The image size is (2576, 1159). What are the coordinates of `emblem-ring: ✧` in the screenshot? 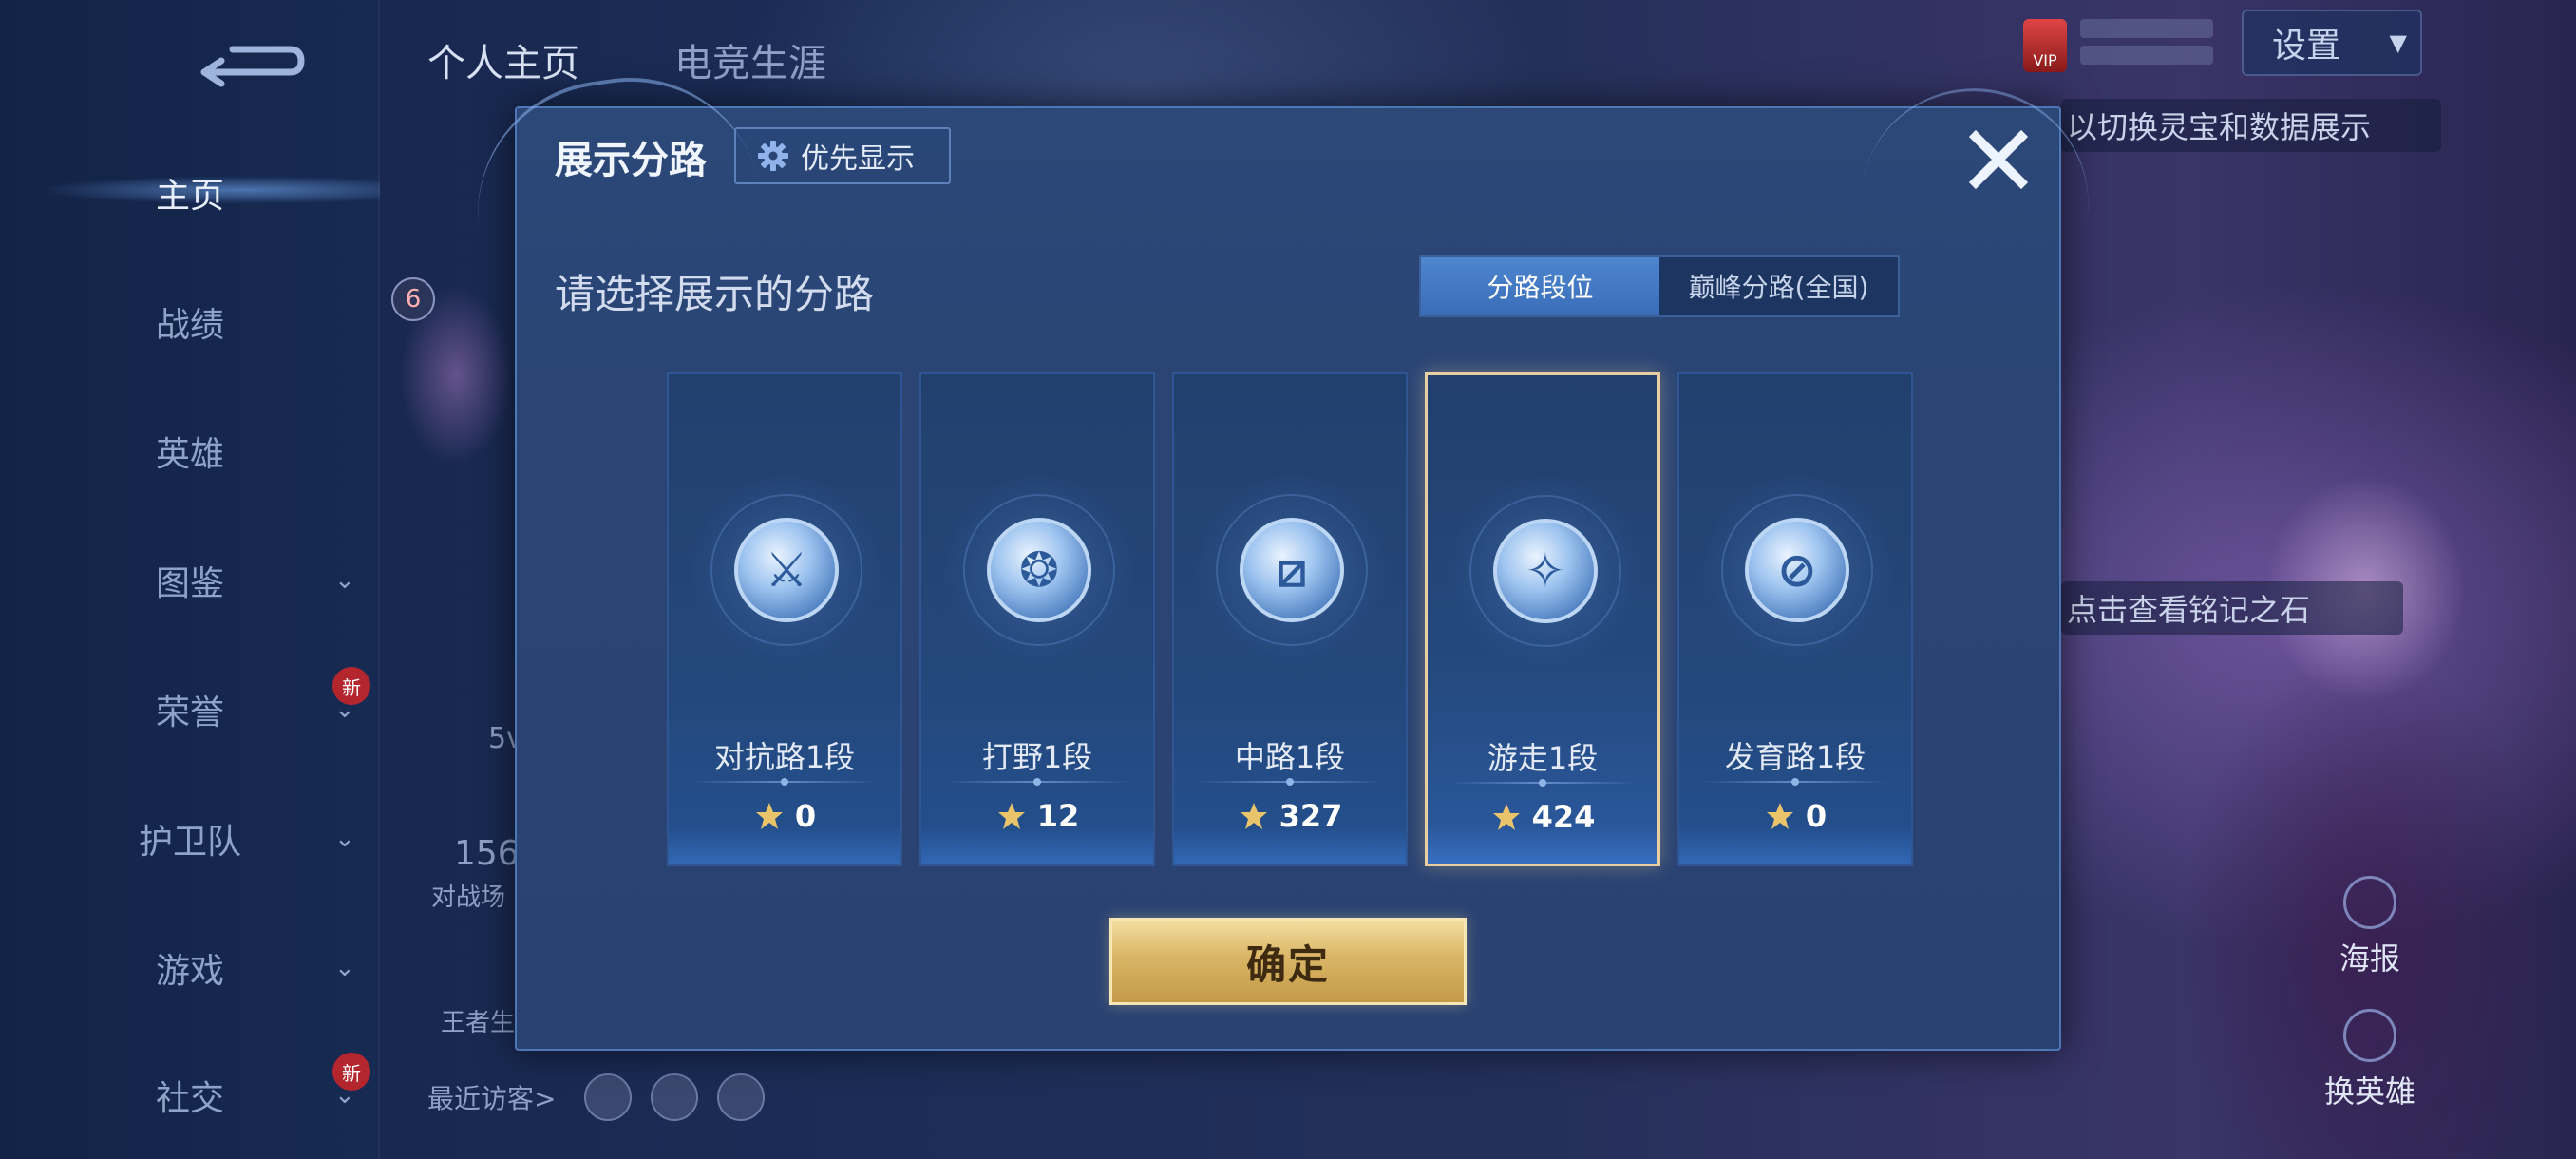 It's located at (1545, 571).